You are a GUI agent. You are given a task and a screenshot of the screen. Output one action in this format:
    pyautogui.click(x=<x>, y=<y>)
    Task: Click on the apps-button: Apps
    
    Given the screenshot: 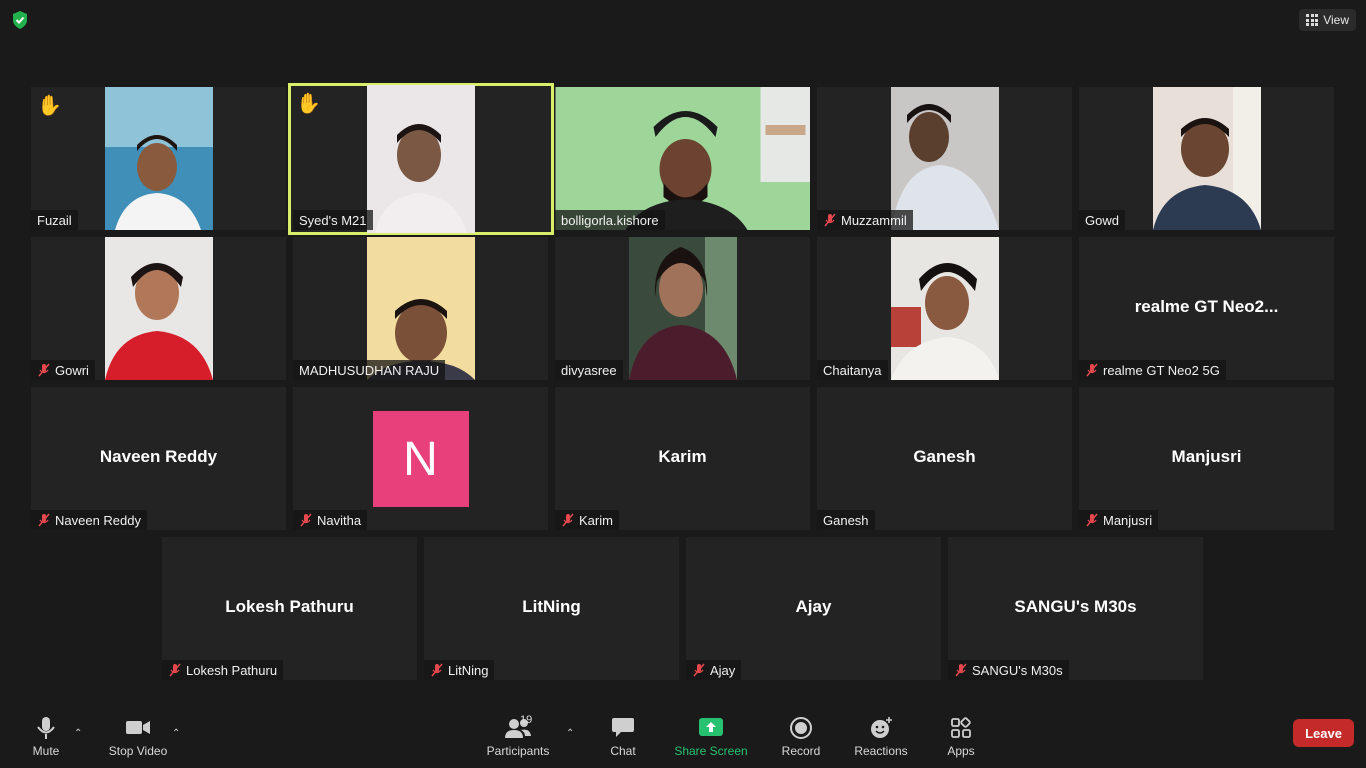 What is the action you would take?
    pyautogui.click(x=961, y=737)
    